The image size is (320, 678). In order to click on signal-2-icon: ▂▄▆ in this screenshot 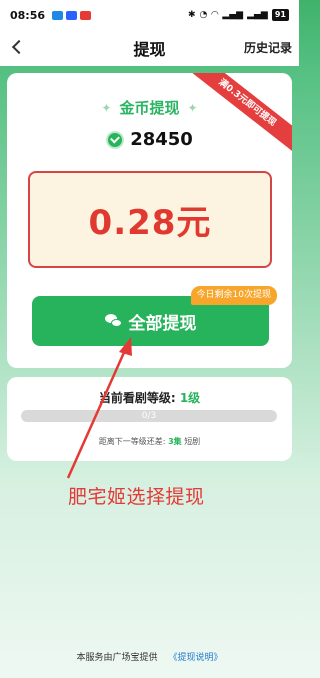, I will do `click(257, 15)`.